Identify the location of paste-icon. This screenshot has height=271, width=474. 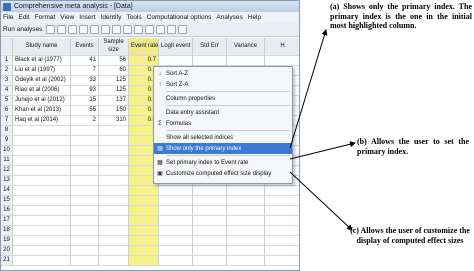
(117, 29).